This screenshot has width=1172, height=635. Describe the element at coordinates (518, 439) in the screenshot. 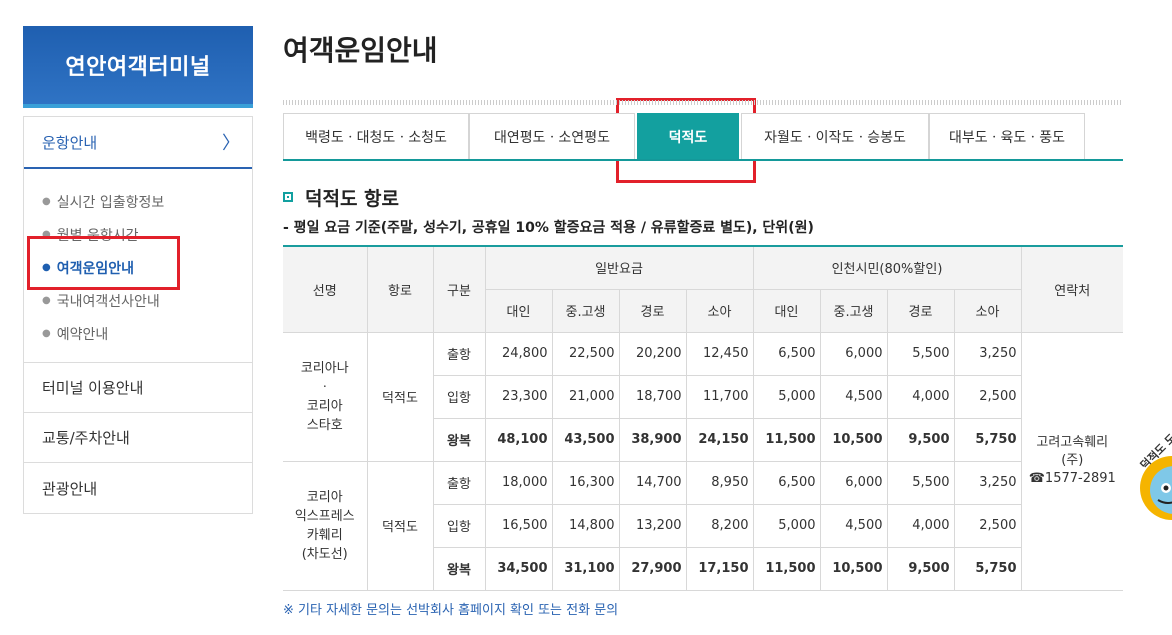

I see `fare-cell: 48,100` at that location.